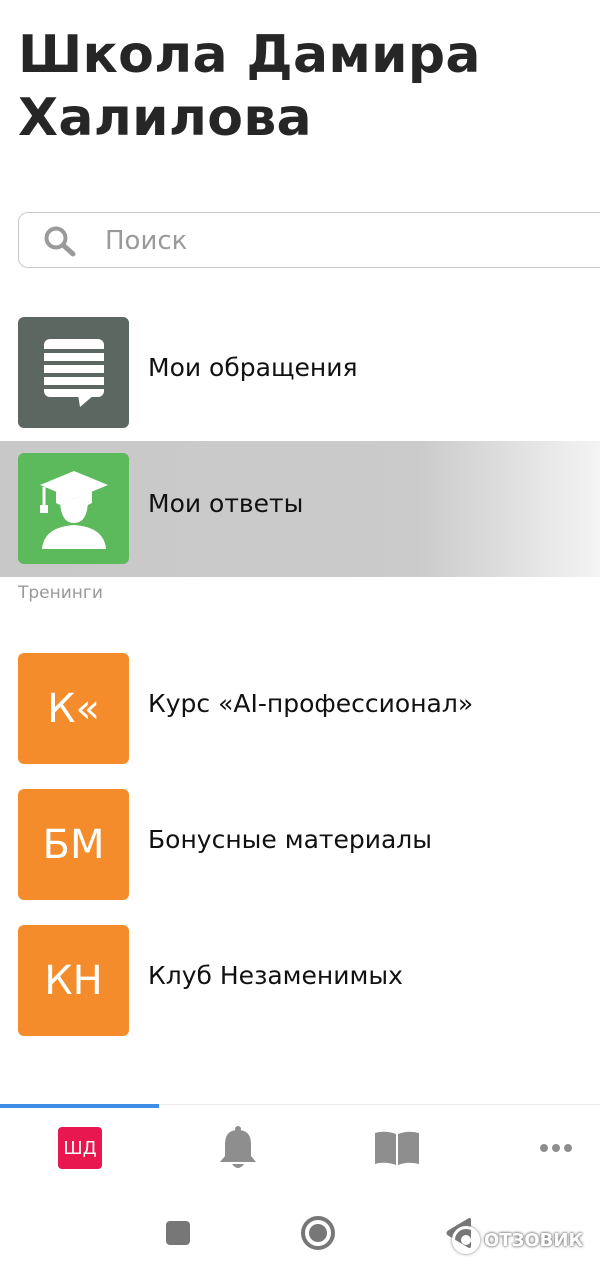 The width and height of the screenshot is (600, 1274). What do you see at coordinates (73, 708) in the screenshot?
I see `course-avatar: К«` at bounding box center [73, 708].